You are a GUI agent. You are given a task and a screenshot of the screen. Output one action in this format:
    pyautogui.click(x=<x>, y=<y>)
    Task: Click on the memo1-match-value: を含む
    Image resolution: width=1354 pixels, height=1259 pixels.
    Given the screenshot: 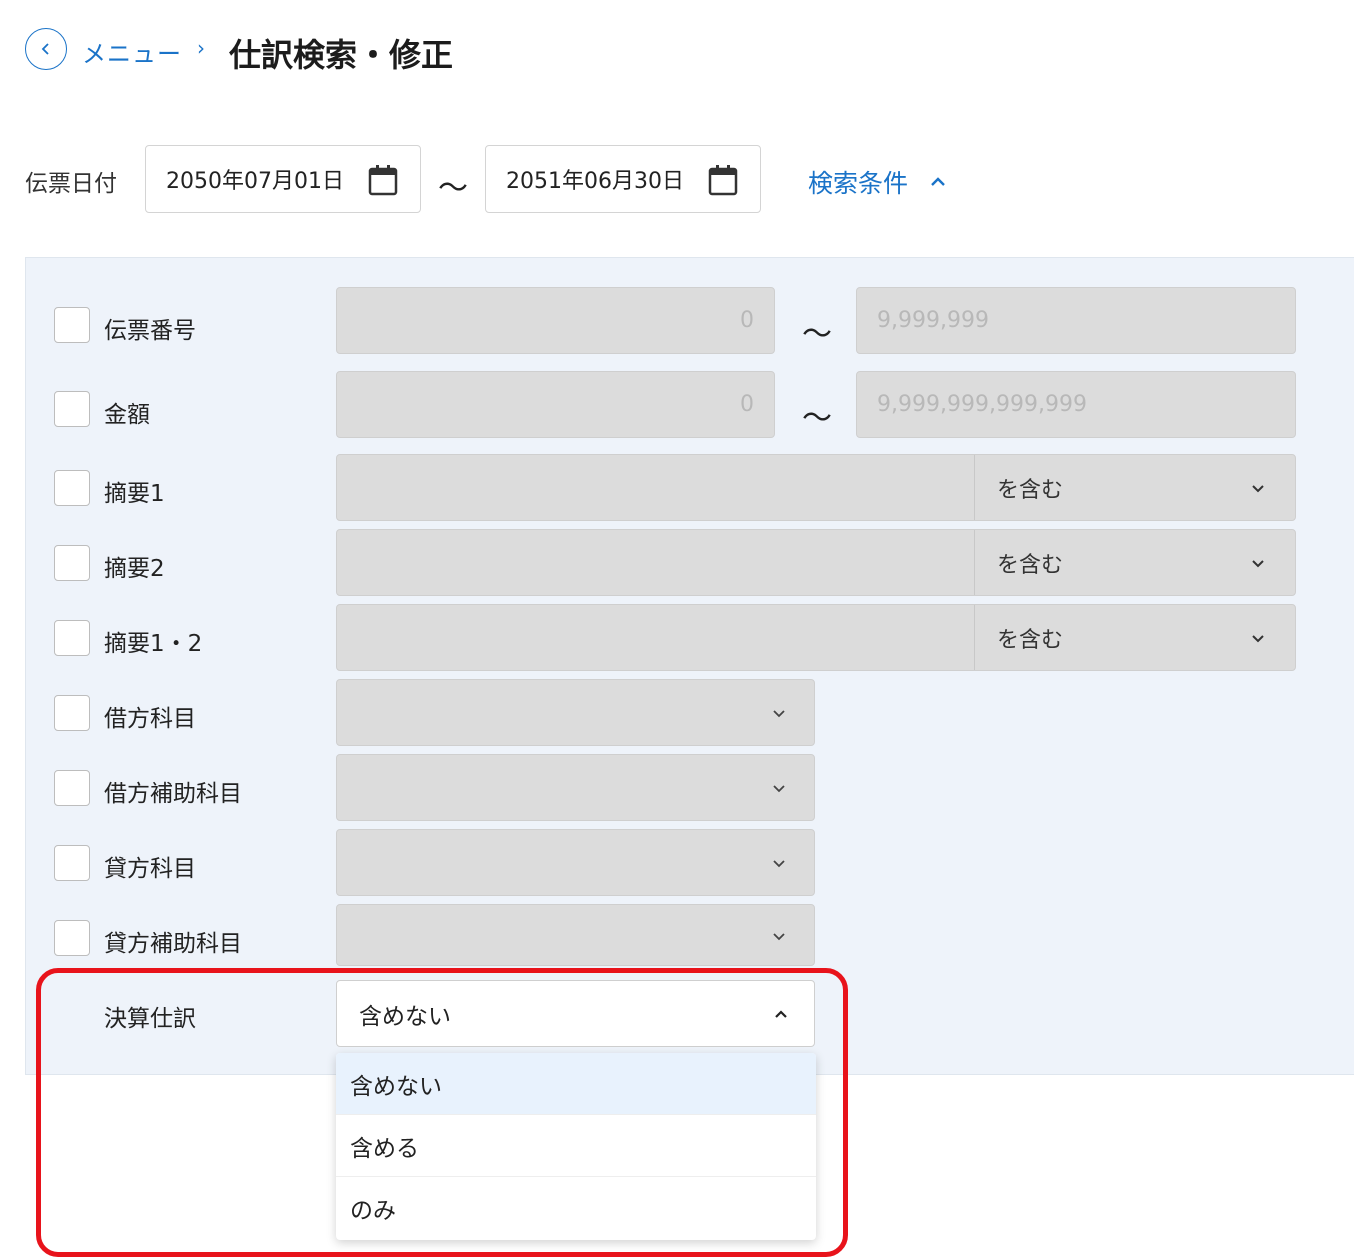 What is the action you would take?
    pyautogui.click(x=1030, y=490)
    